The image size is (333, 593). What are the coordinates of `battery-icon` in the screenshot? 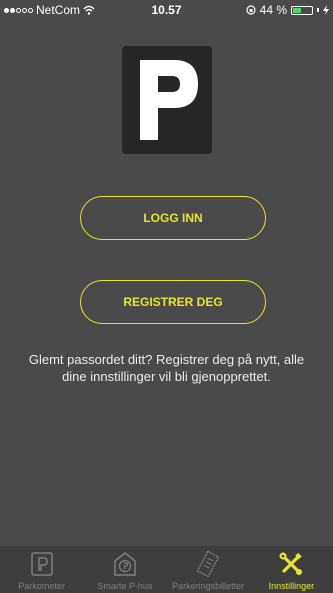 It's located at (302, 10).